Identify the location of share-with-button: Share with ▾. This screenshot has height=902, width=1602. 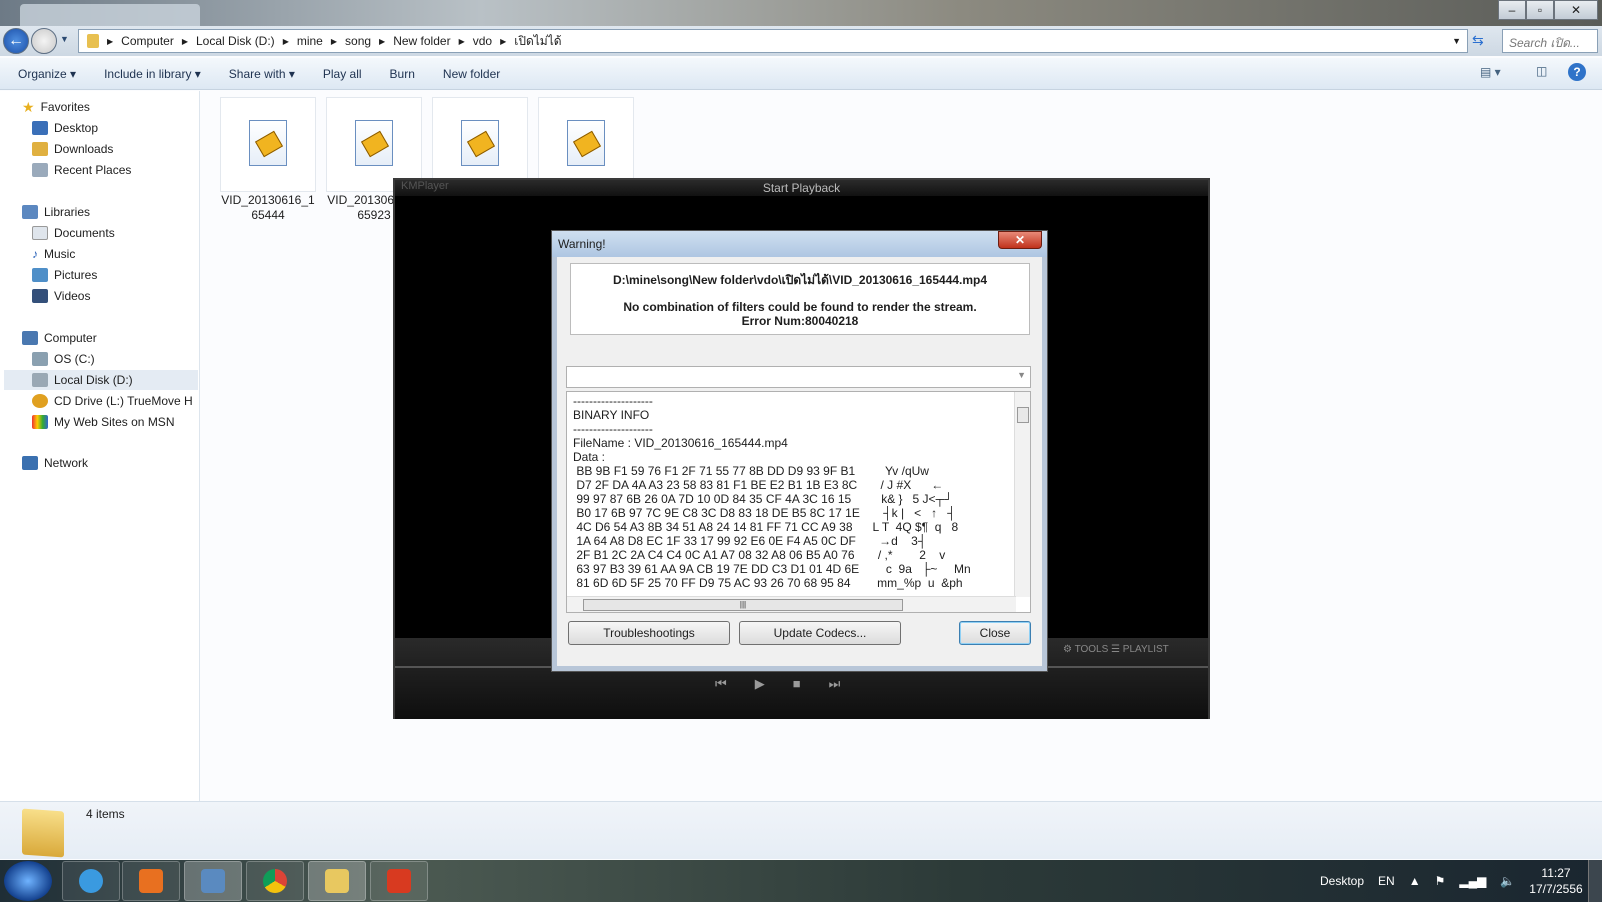
(262, 74).